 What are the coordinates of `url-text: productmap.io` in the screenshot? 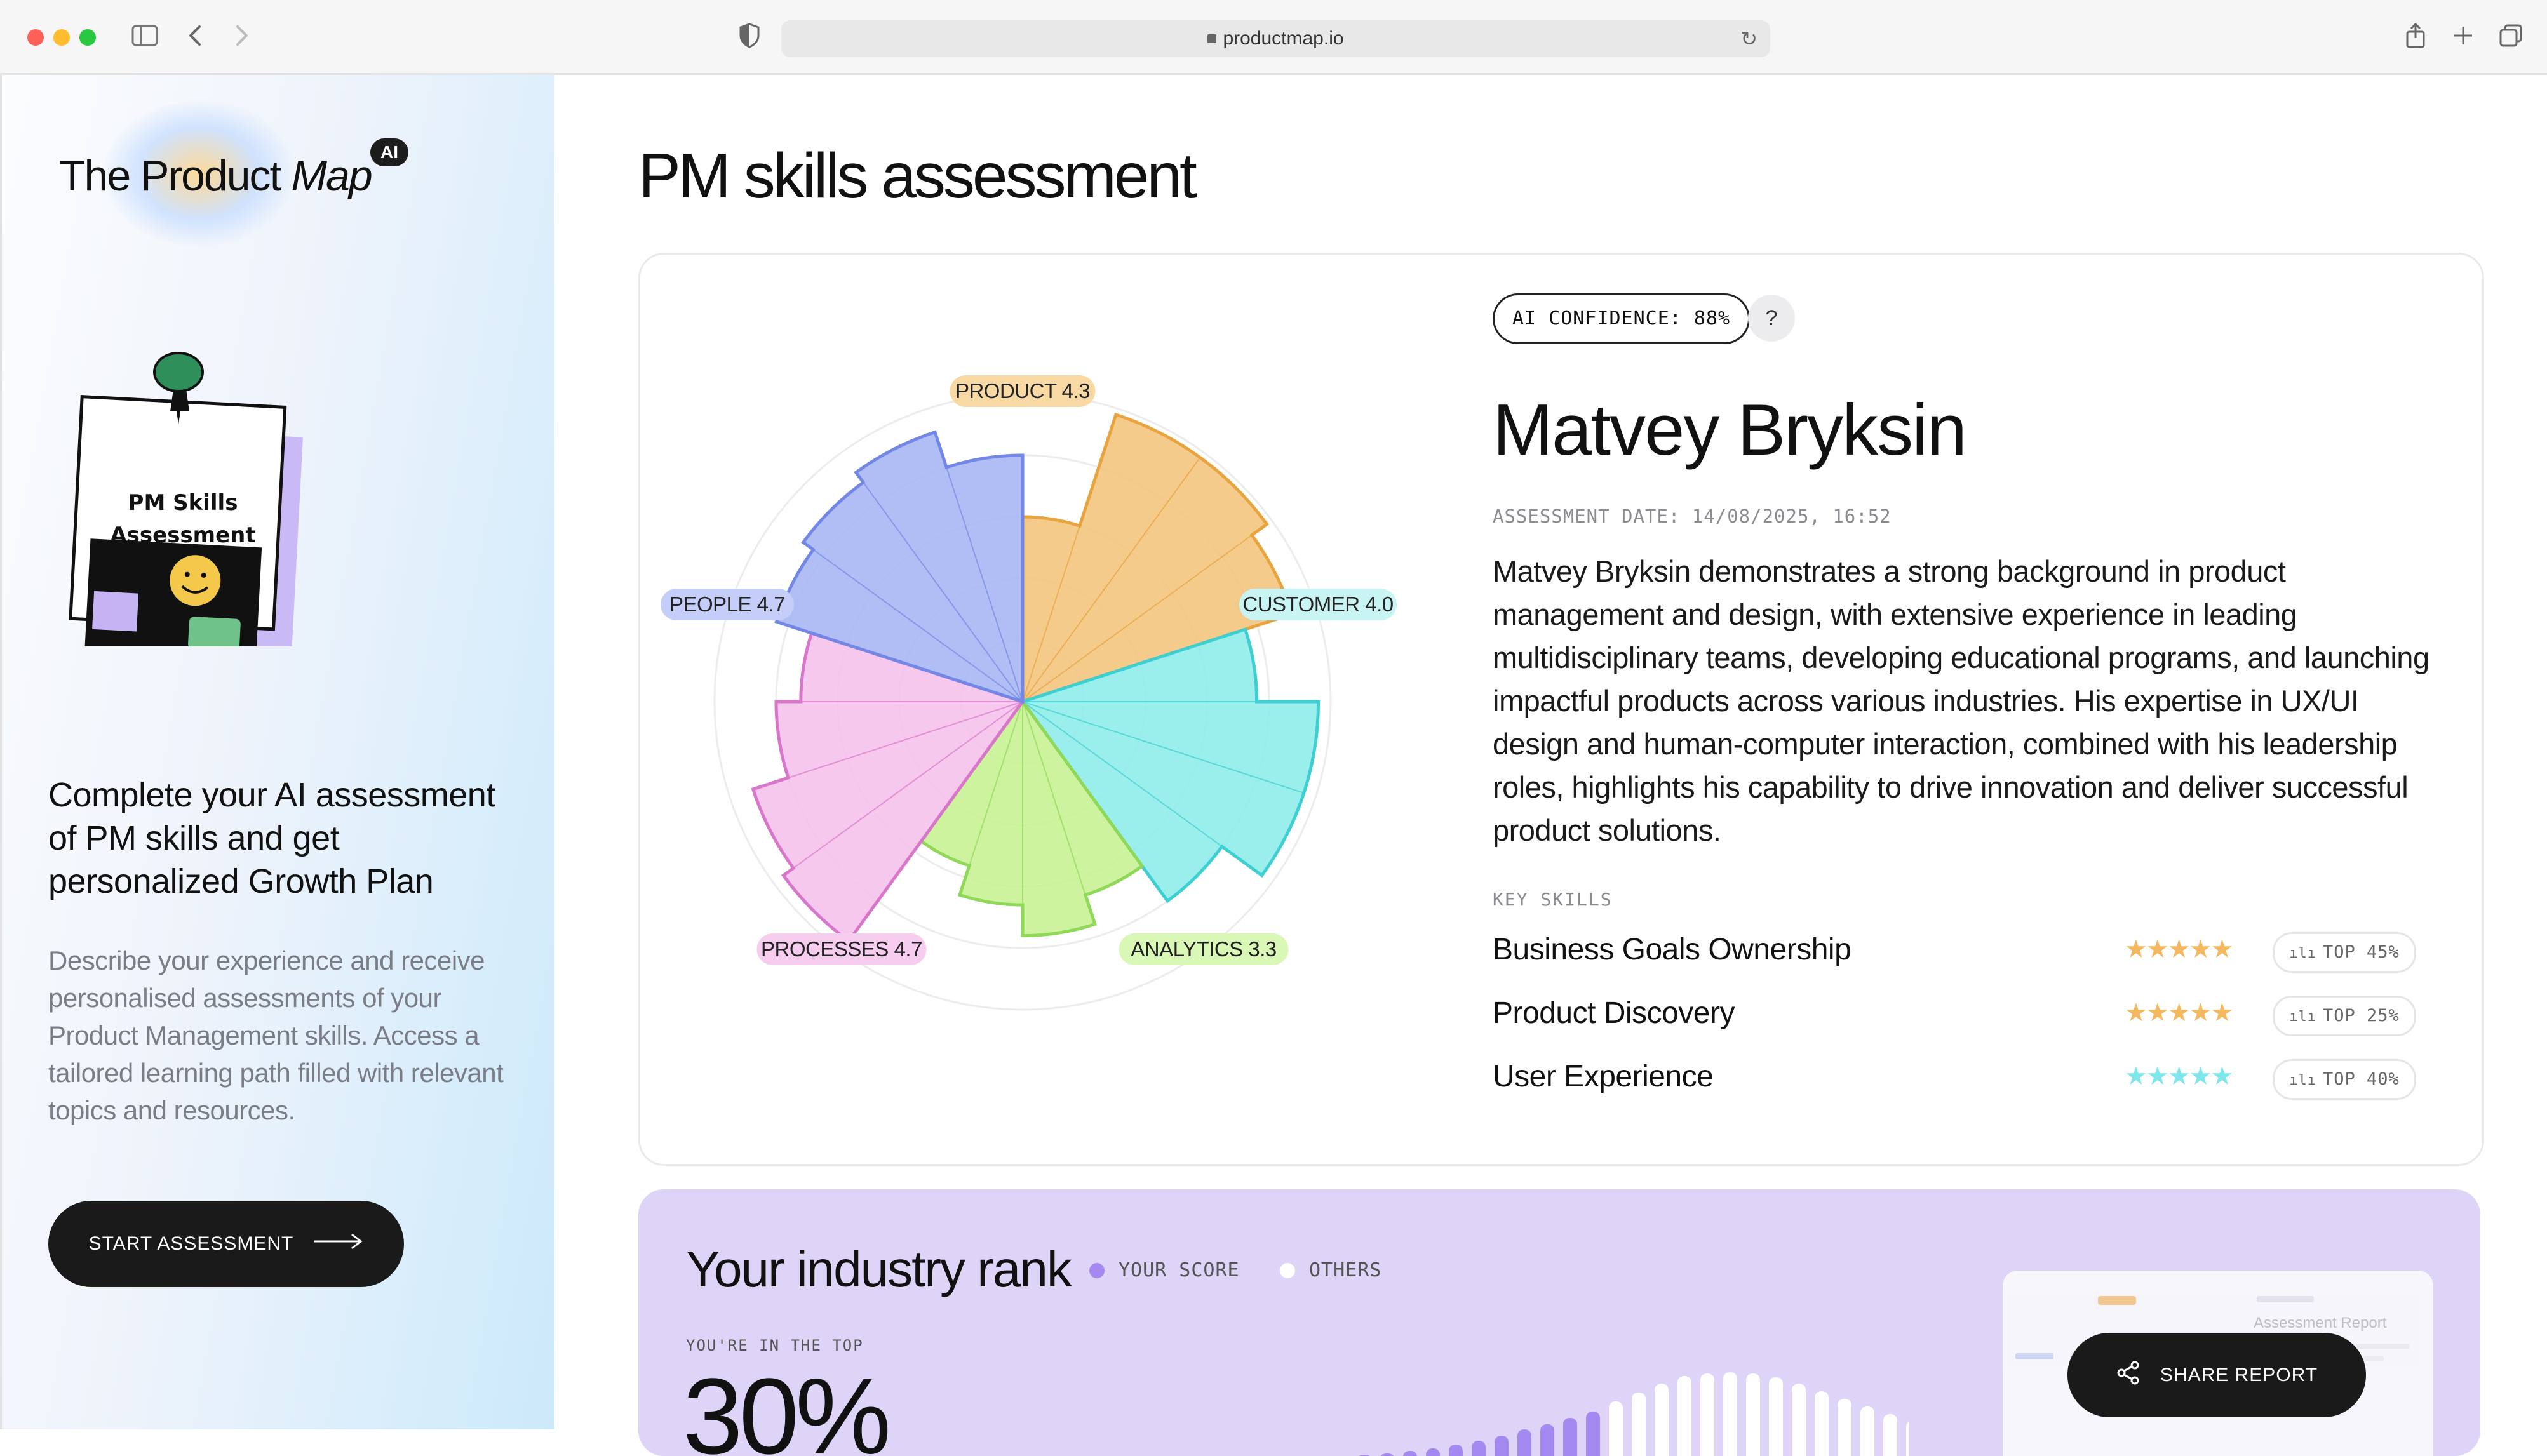 It's located at (1283, 39).